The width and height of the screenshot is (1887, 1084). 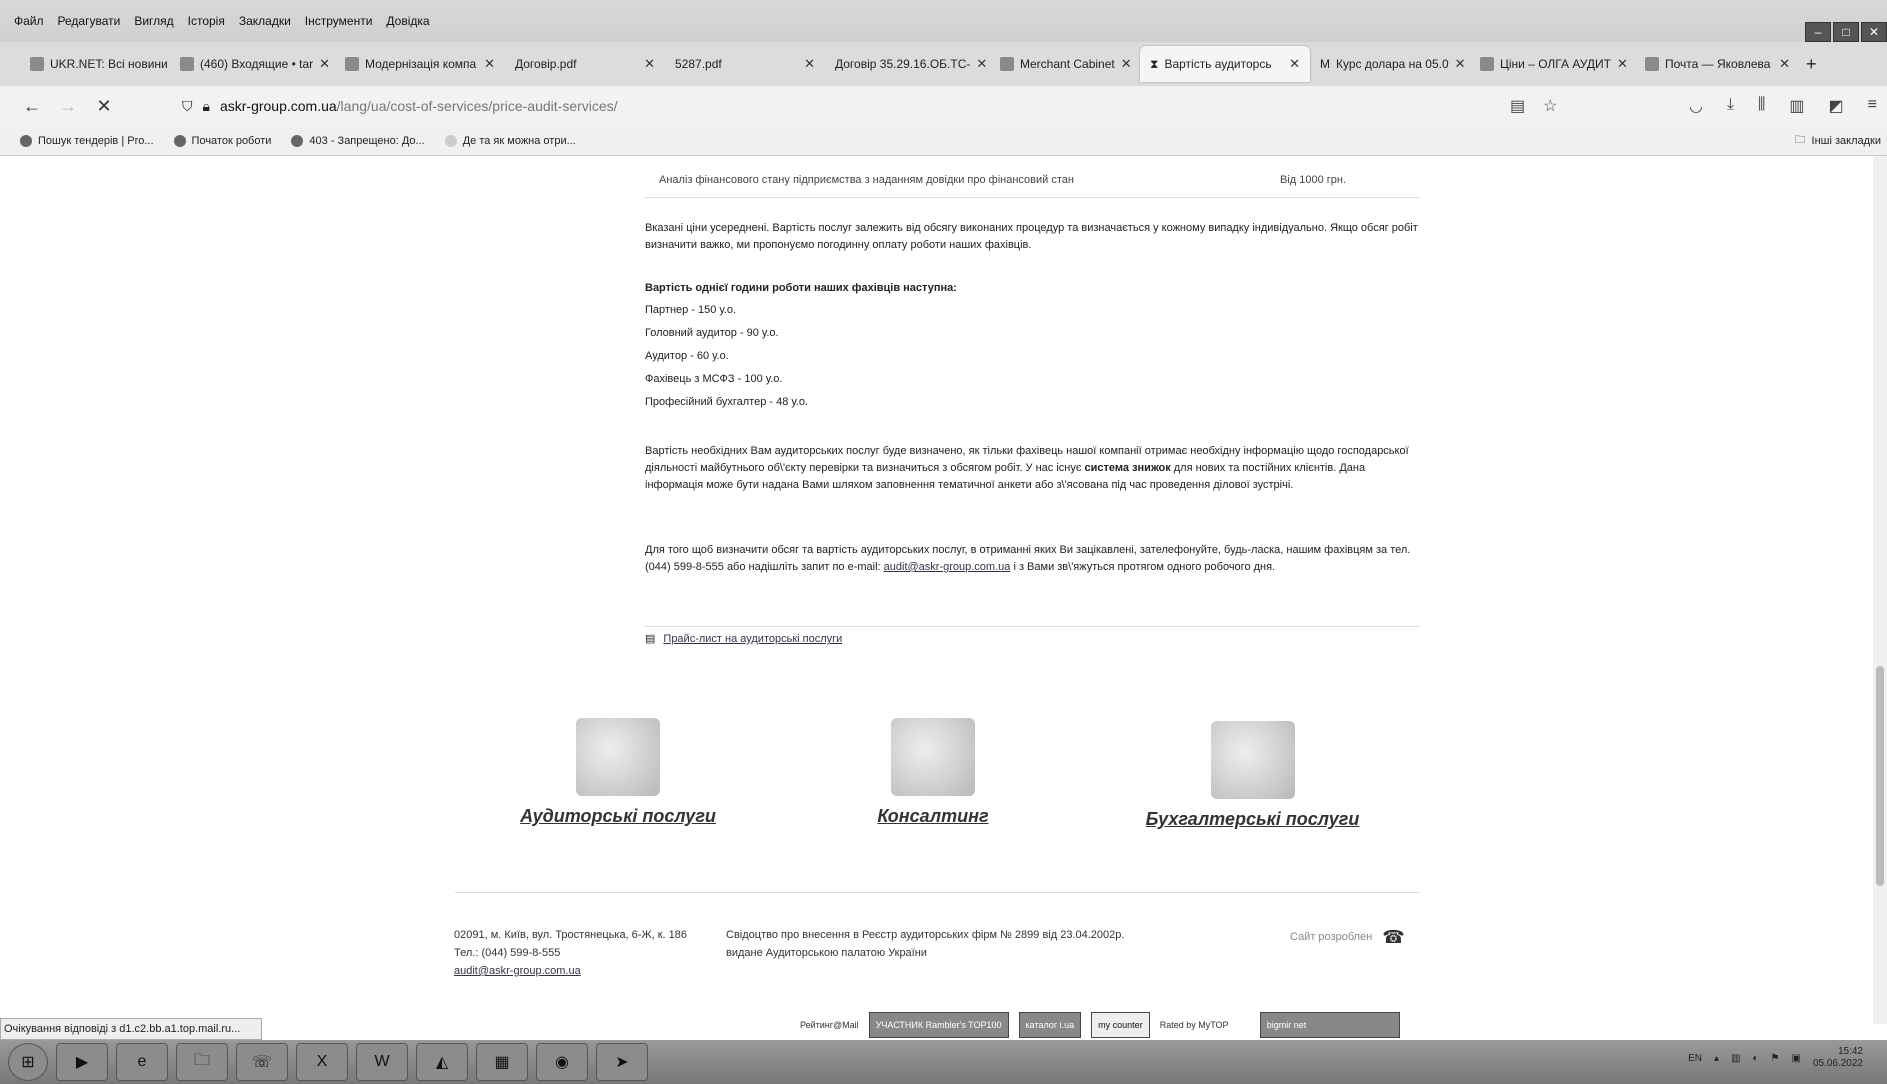 I want to click on download-icon: ⤓, so click(x=1730, y=106).